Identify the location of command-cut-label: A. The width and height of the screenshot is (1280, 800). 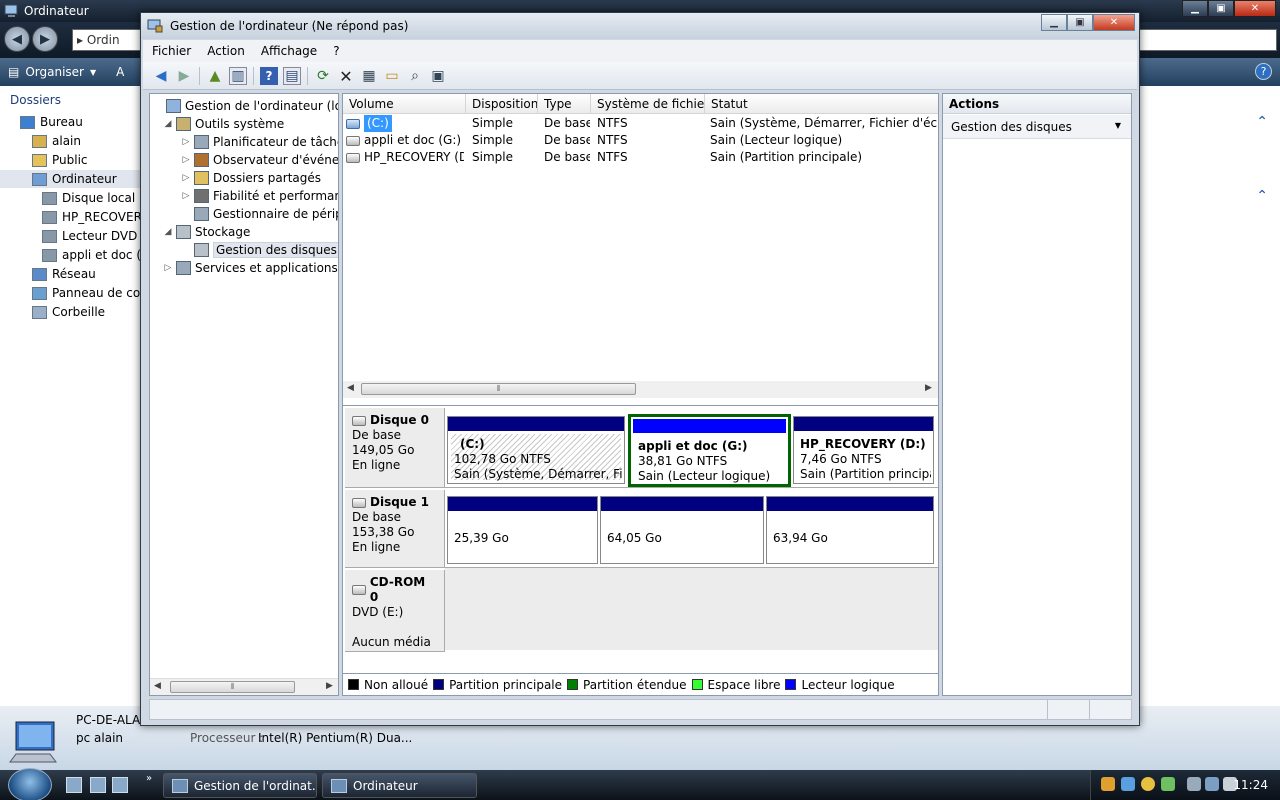
(120, 72).